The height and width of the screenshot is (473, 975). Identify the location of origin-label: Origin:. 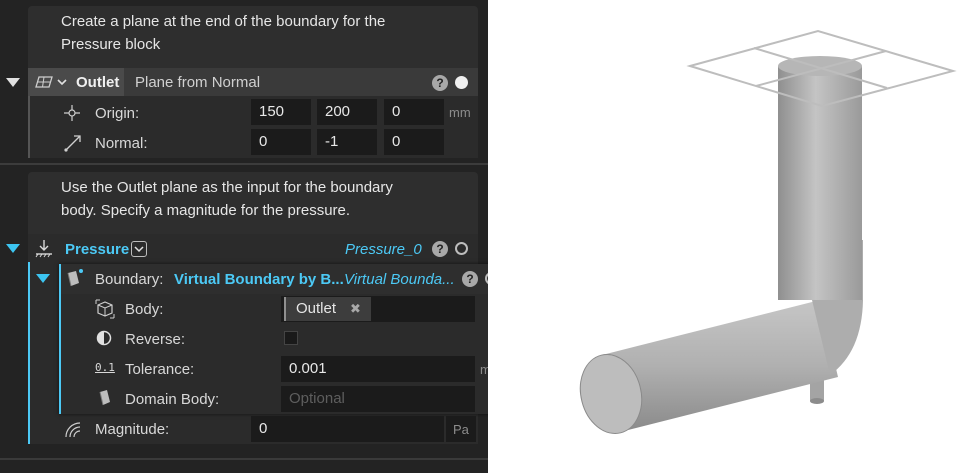
(117, 113).